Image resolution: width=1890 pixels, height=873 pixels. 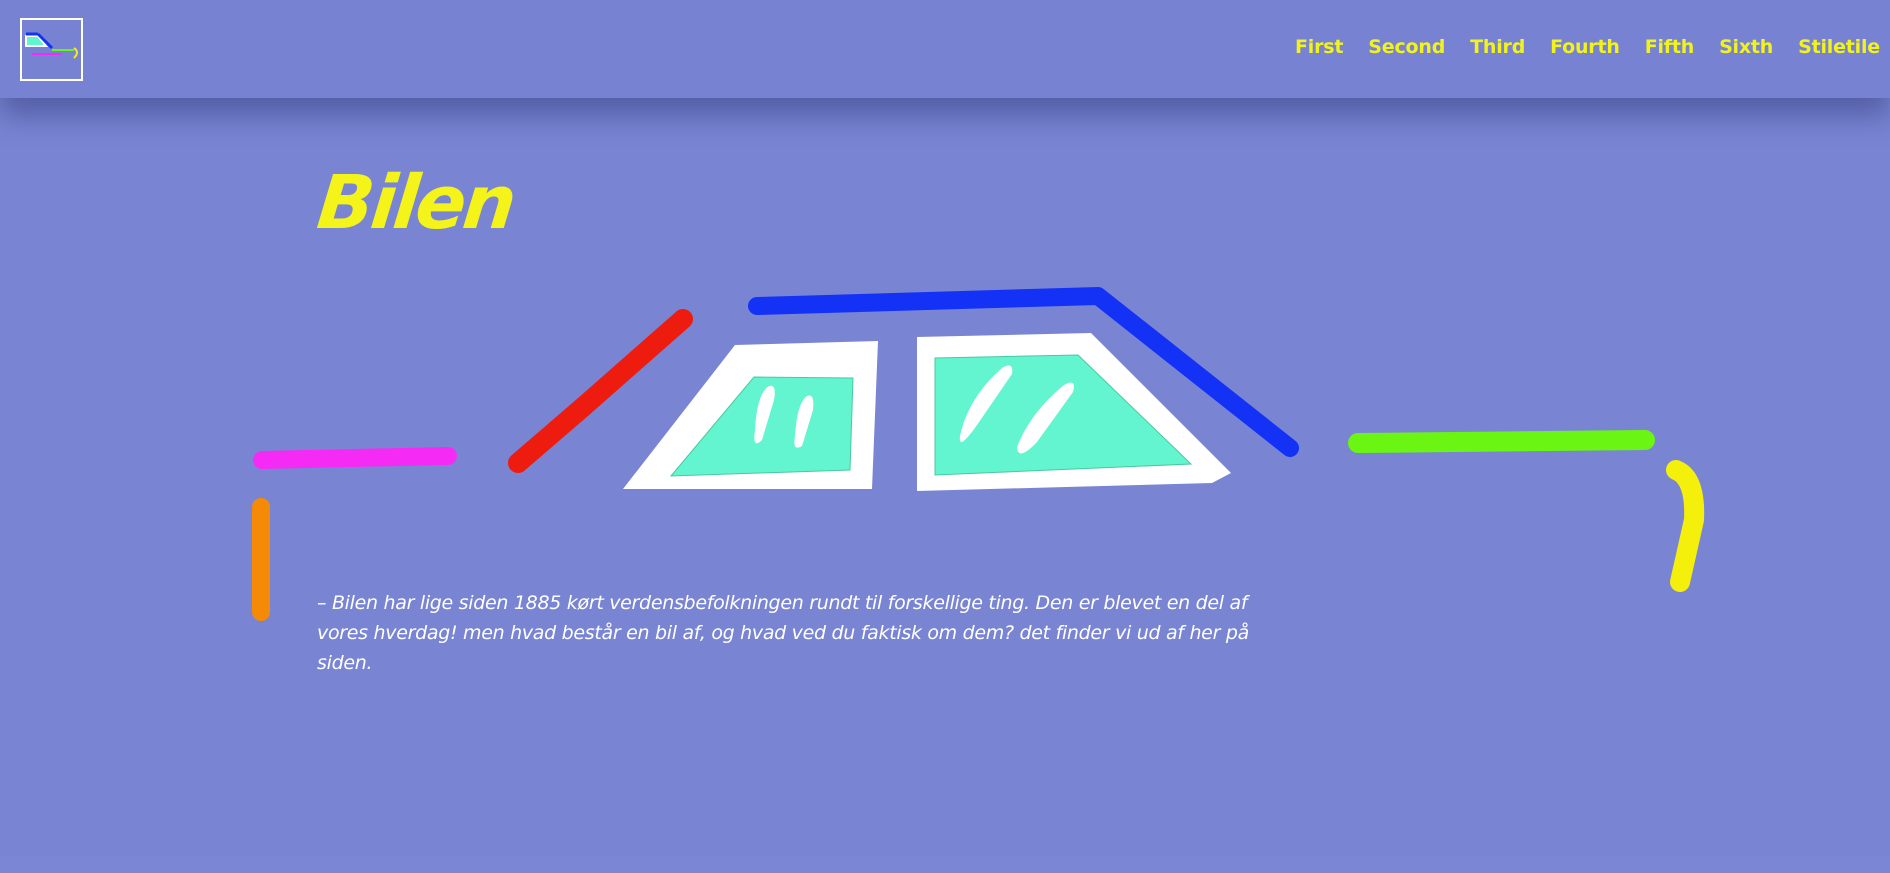 What do you see at coordinates (945, 864) in the screenshot?
I see `footer-strip` at bounding box center [945, 864].